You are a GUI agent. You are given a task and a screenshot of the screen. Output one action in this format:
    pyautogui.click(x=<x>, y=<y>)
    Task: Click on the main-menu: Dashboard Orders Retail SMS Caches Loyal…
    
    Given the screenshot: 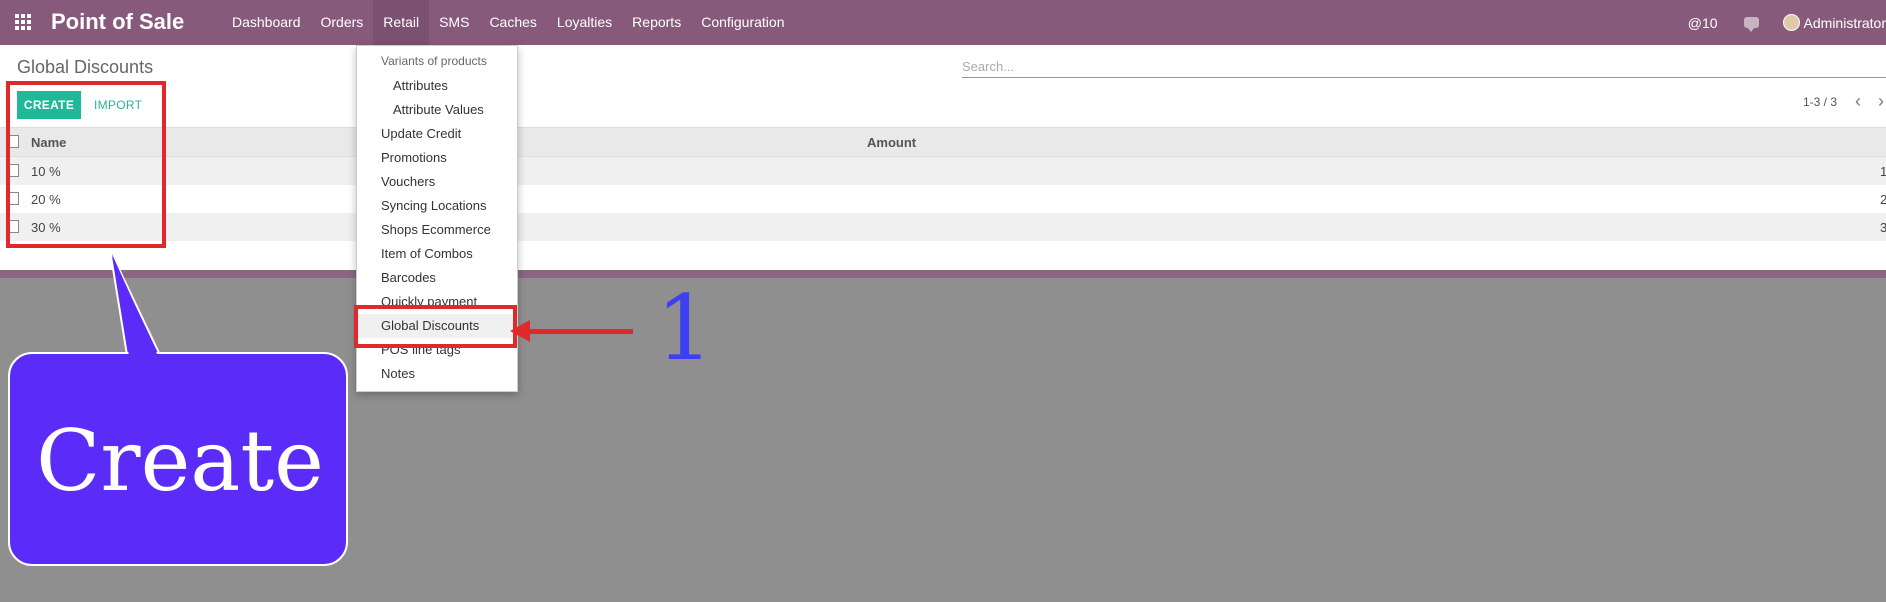 What is the action you would take?
    pyautogui.click(x=508, y=22)
    